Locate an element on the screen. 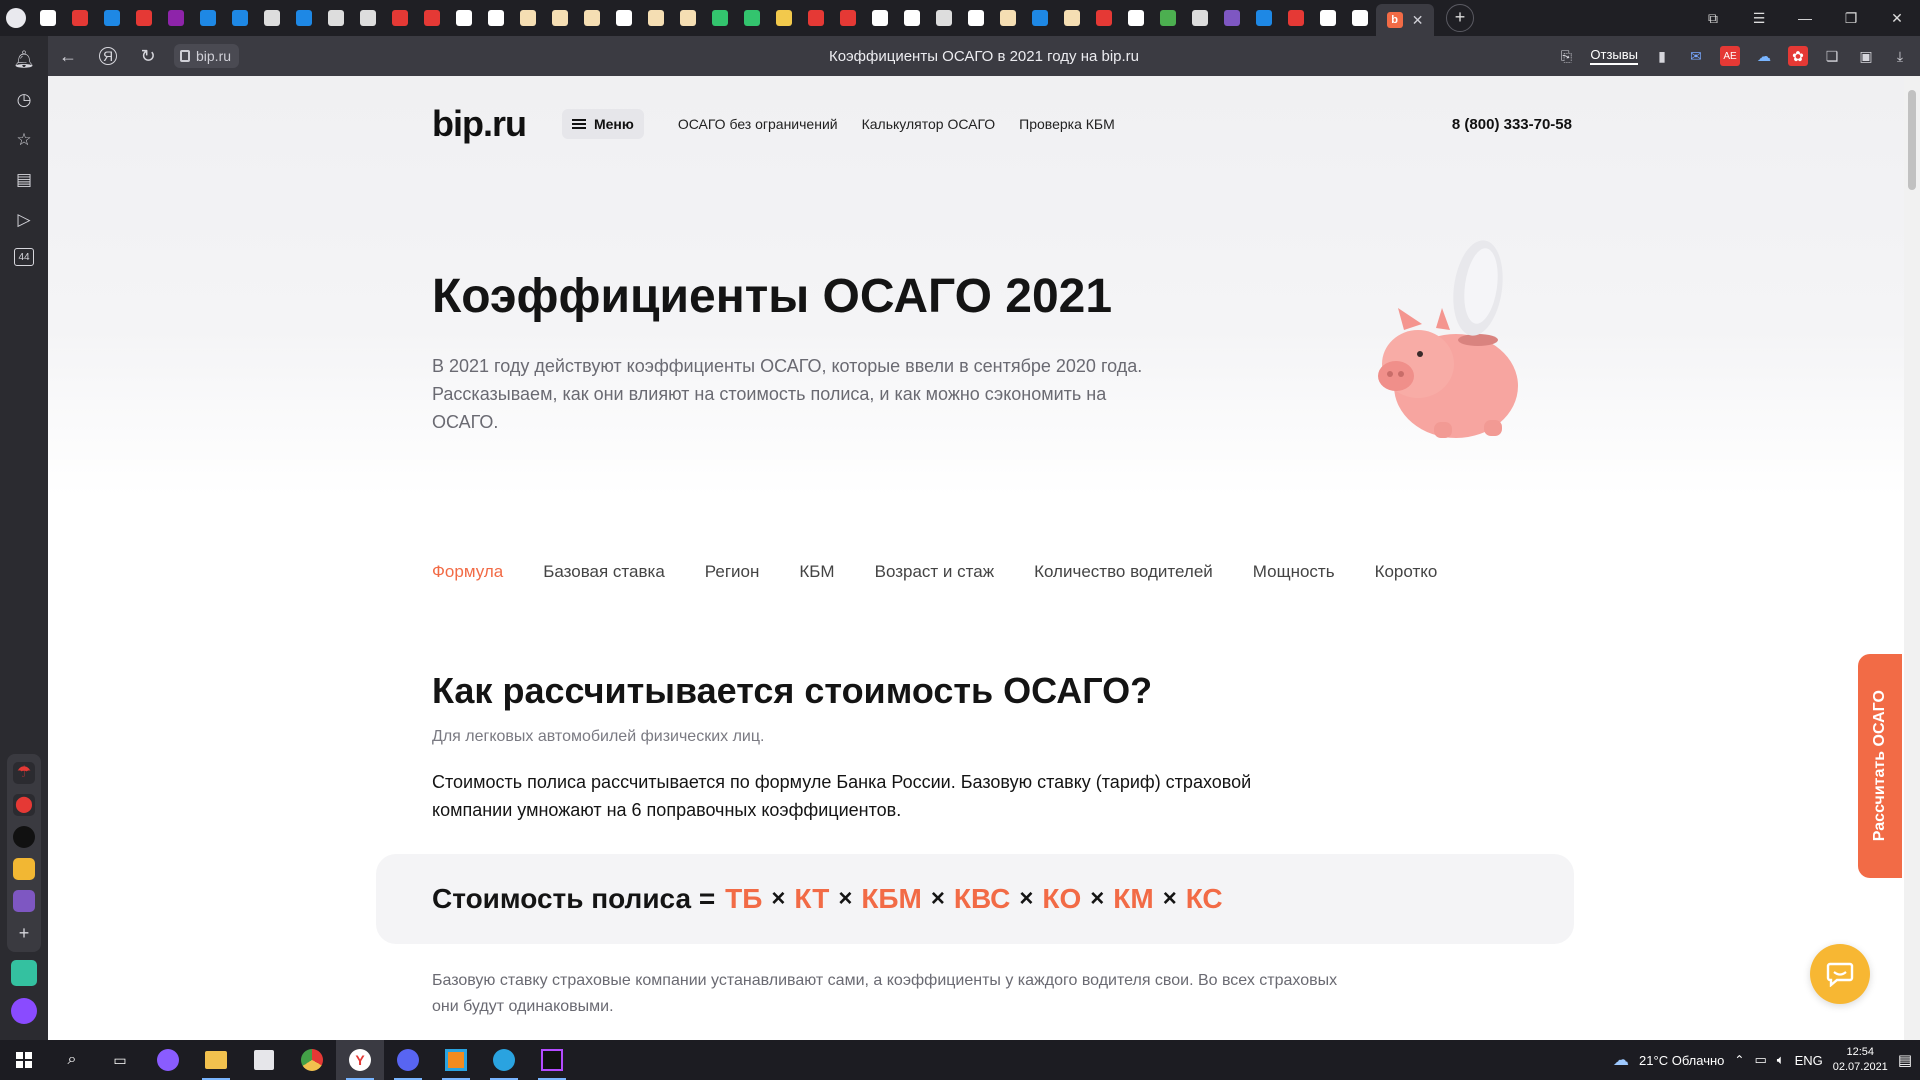  taskbar-discord is located at coordinates (408, 1060).